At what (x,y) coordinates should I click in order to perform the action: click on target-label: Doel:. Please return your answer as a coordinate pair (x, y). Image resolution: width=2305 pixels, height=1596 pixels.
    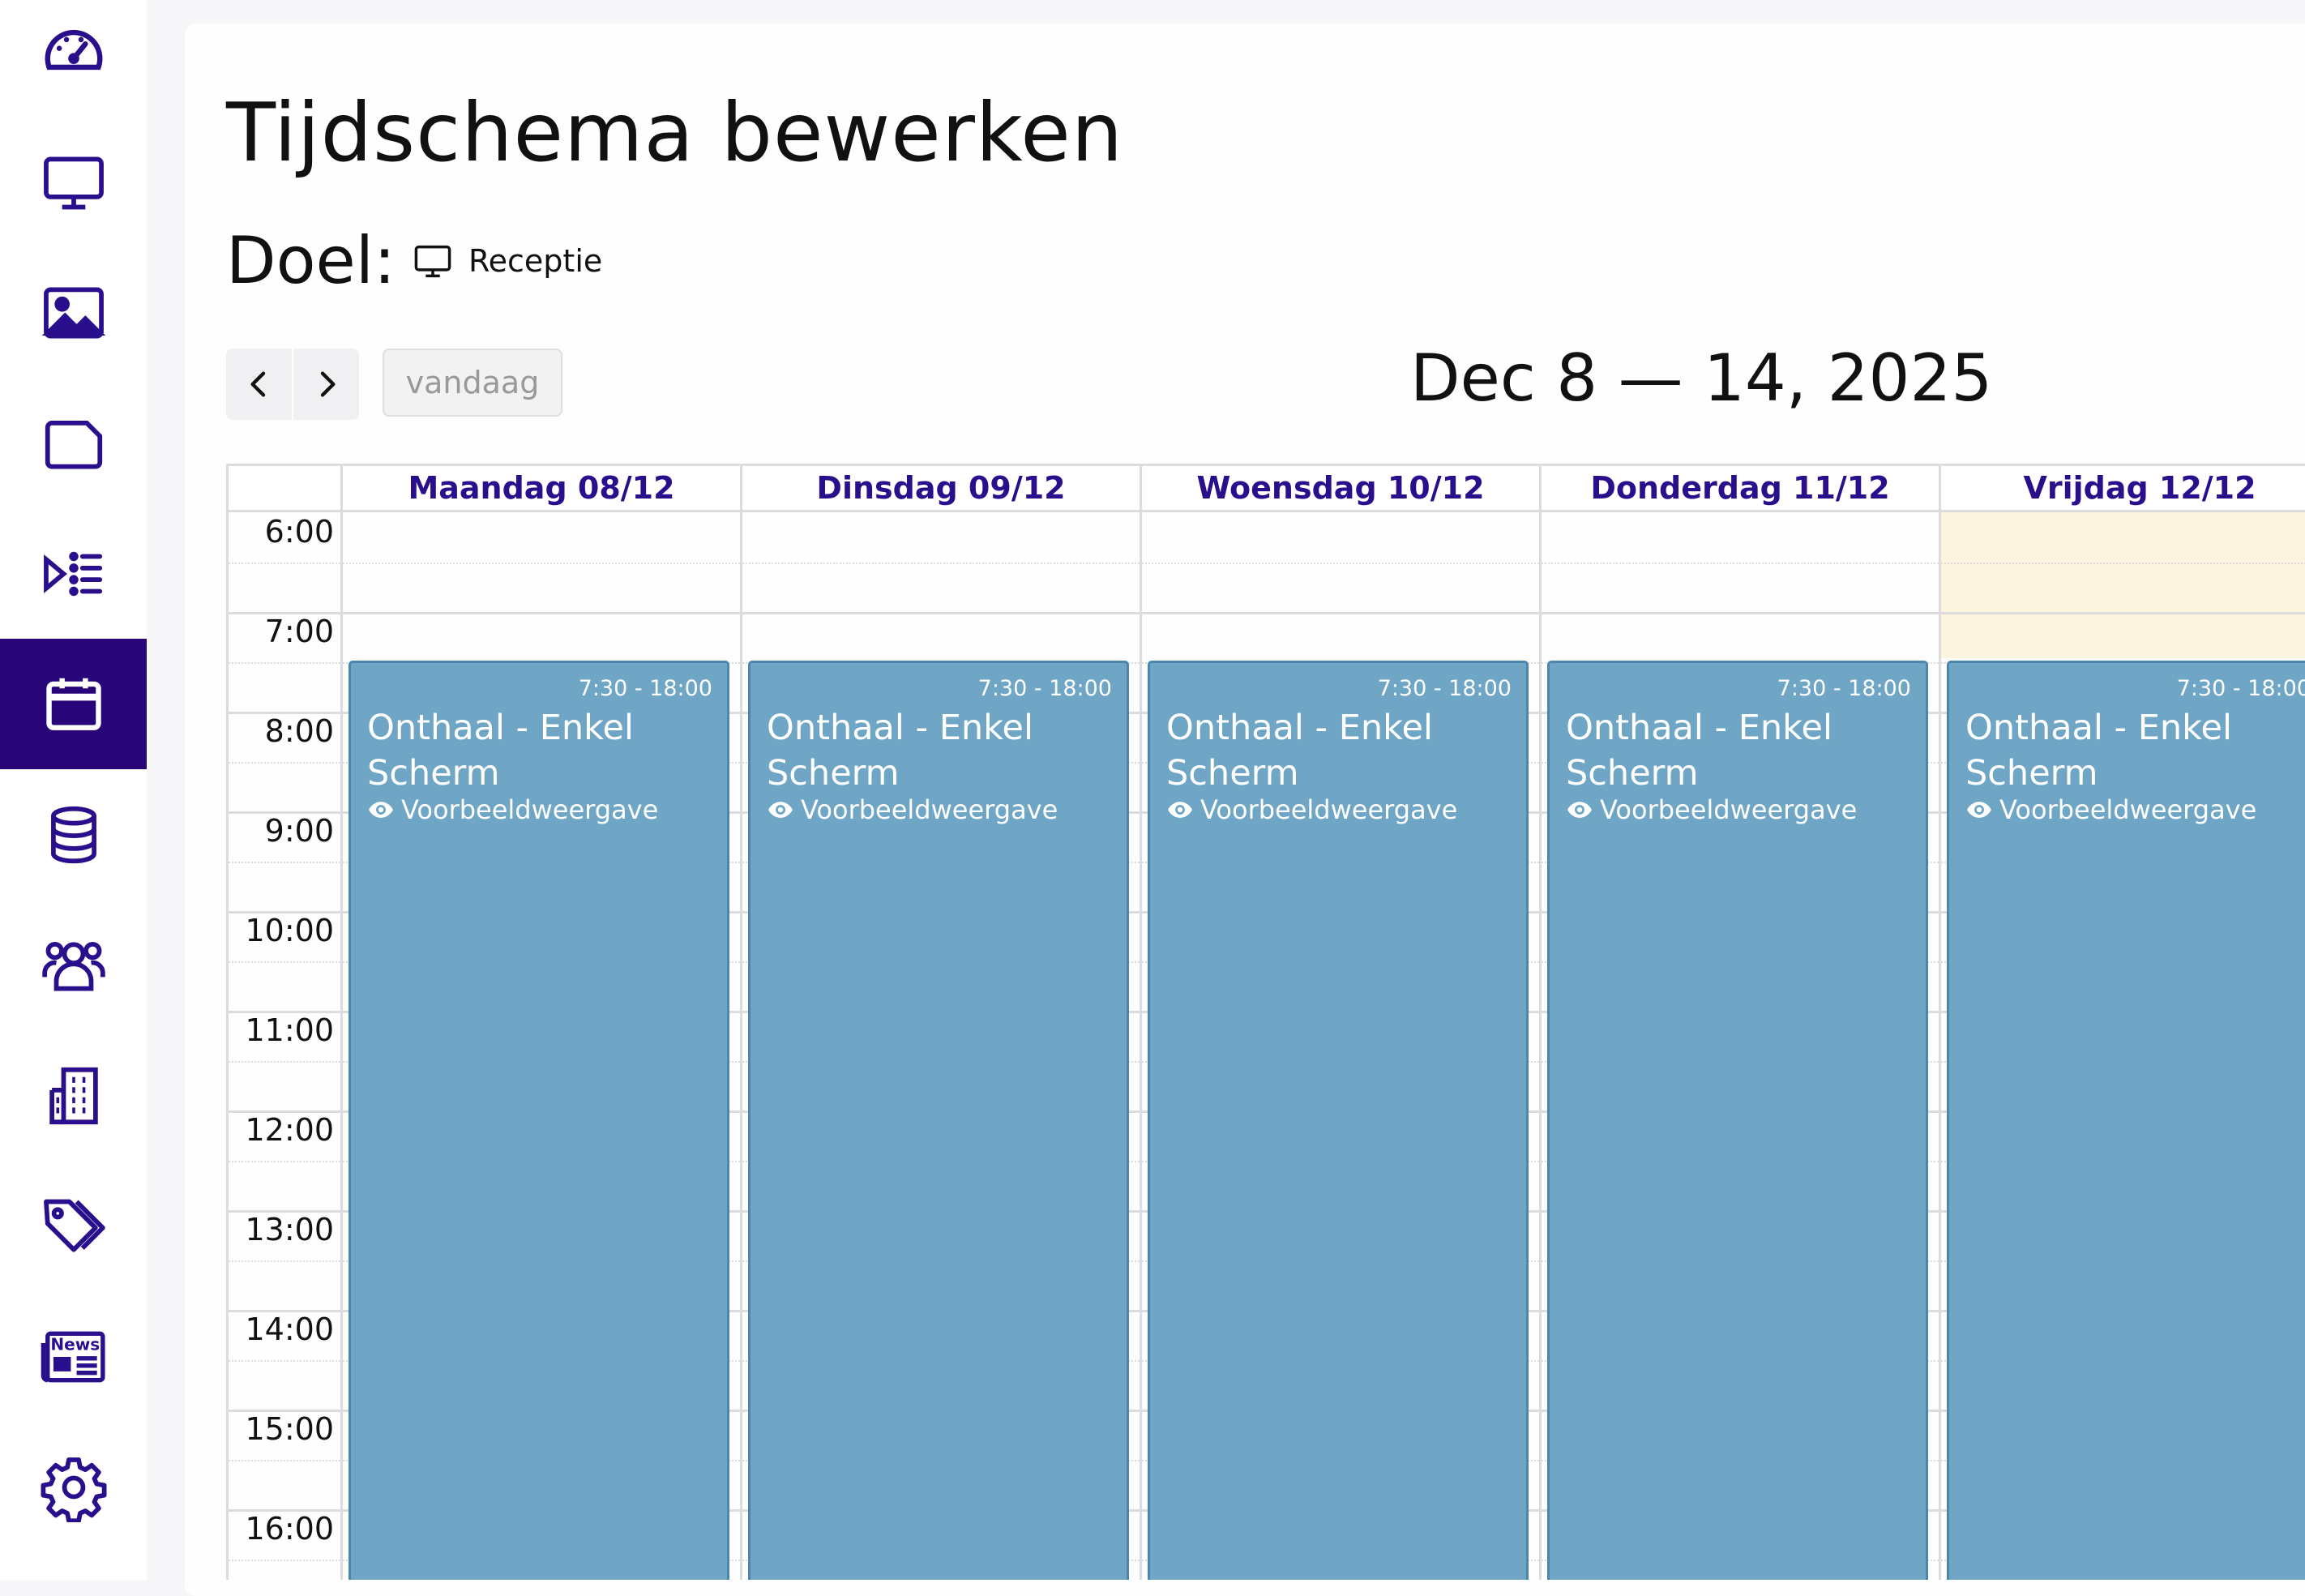
    Looking at the image, I should click on (311, 260).